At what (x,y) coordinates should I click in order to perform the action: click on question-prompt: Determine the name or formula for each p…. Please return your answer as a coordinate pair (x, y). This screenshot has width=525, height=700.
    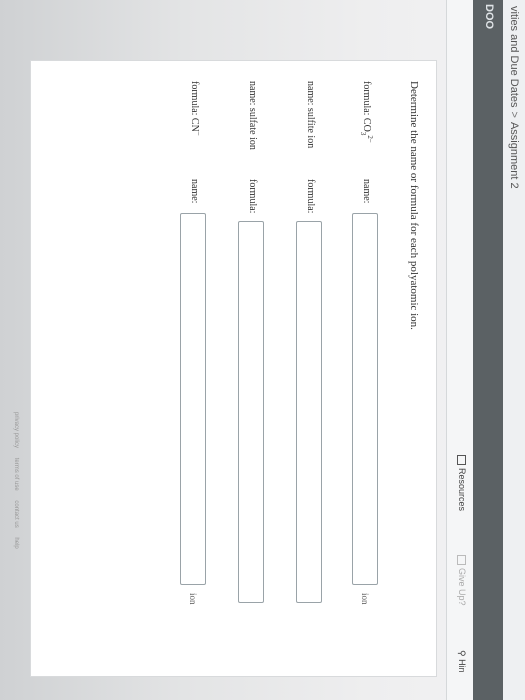
    Looking at the image, I should click on (414, 205).